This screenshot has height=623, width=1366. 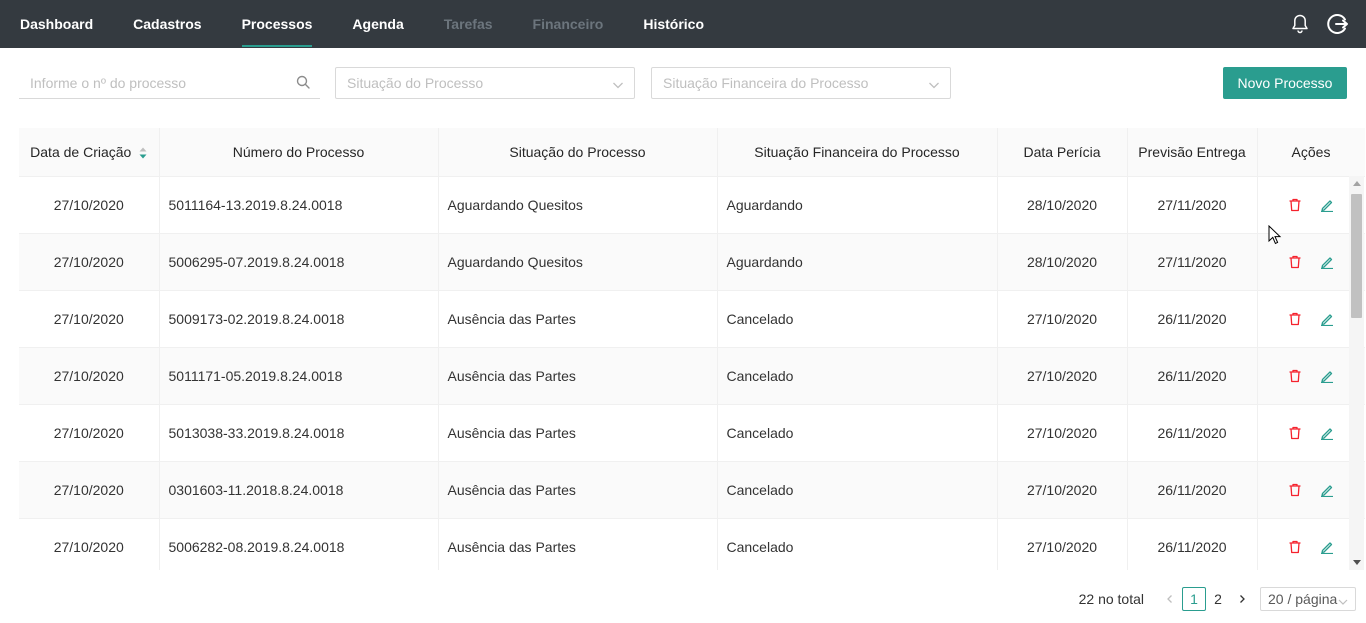 I want to click on nav-item-tarefas: Tarefas, so click(x=468, y=24).